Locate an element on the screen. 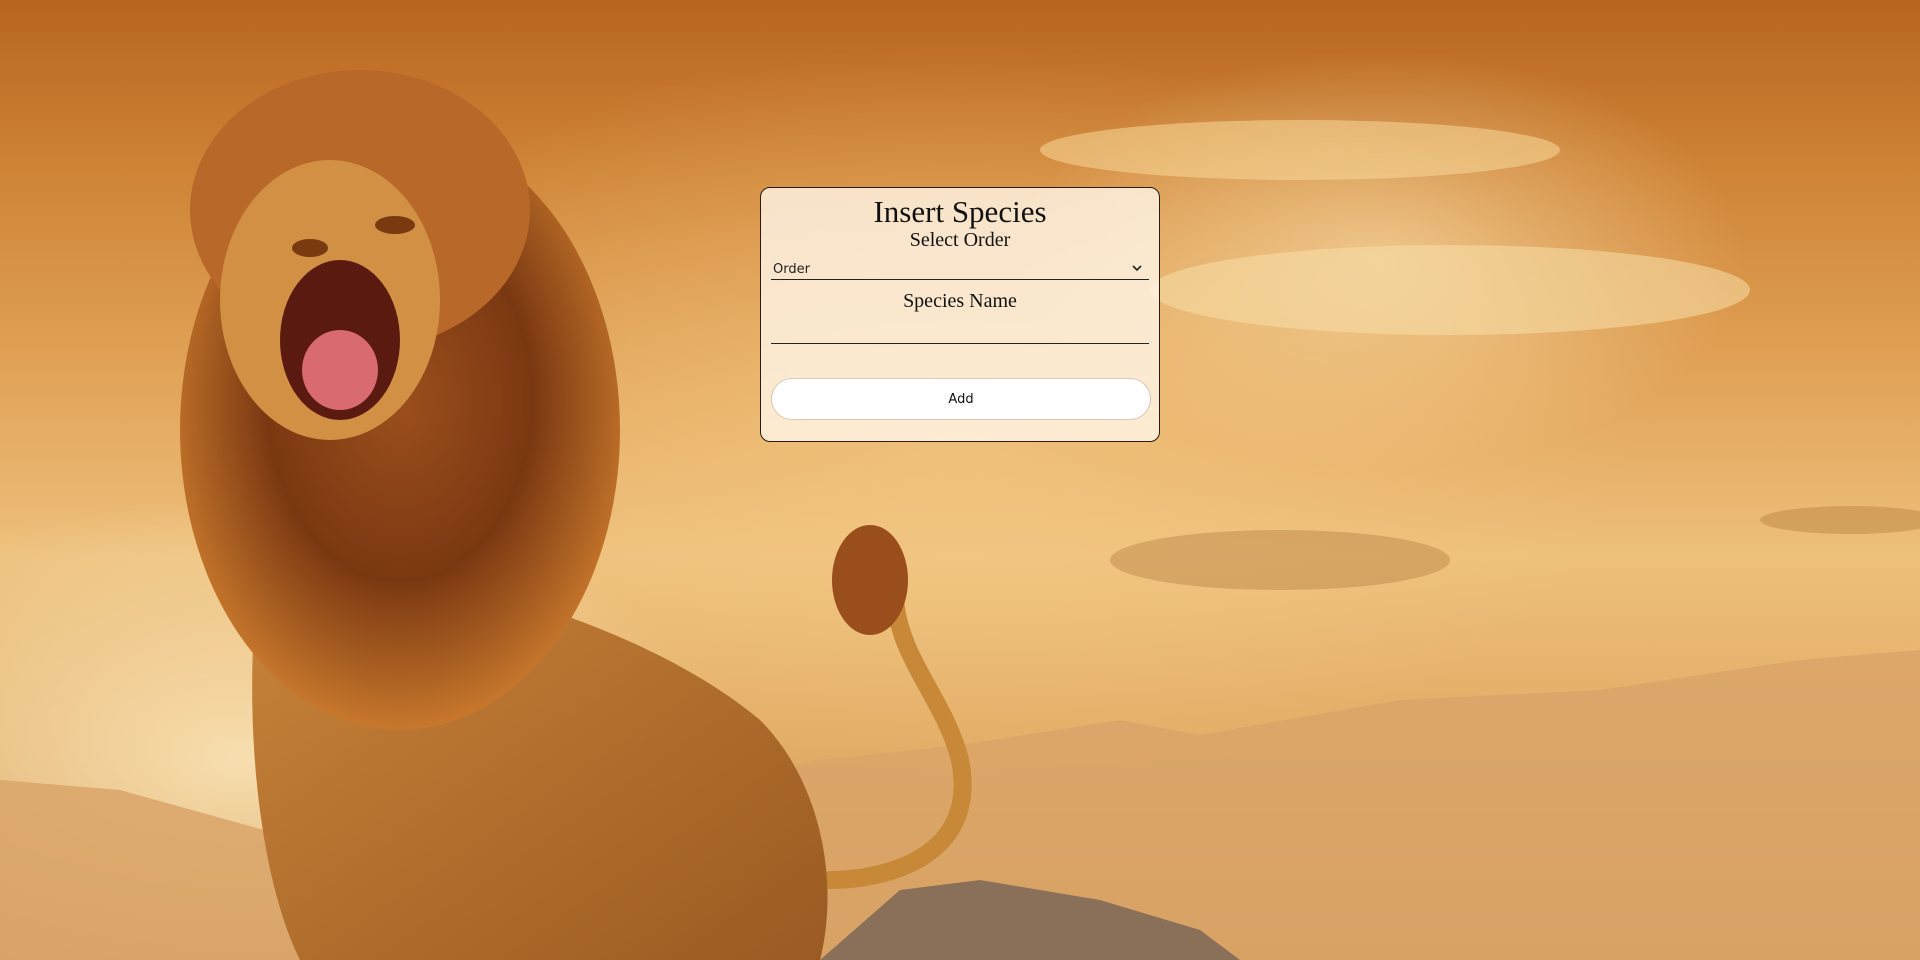 This screenshot has height=960, width=1920. order-label: Select Order is located at coordinates (960, 240).